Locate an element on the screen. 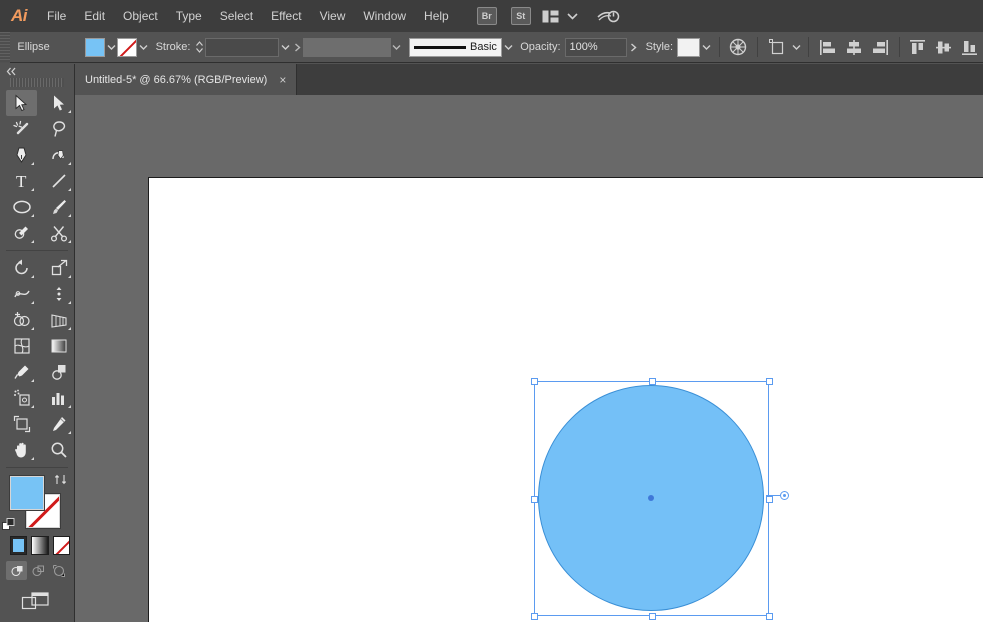 This screenshot has height=622, width=983. menu-type: Type is located at coordinates (189, 16).